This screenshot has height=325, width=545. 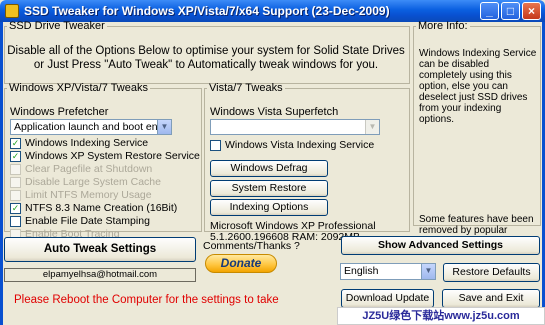 What do you see at coordinates (441, 316) in the screenshot?
I see `watermark-banner: JZ5U绿色下载站www.jz5u.com` at bounding box center [441, 316].